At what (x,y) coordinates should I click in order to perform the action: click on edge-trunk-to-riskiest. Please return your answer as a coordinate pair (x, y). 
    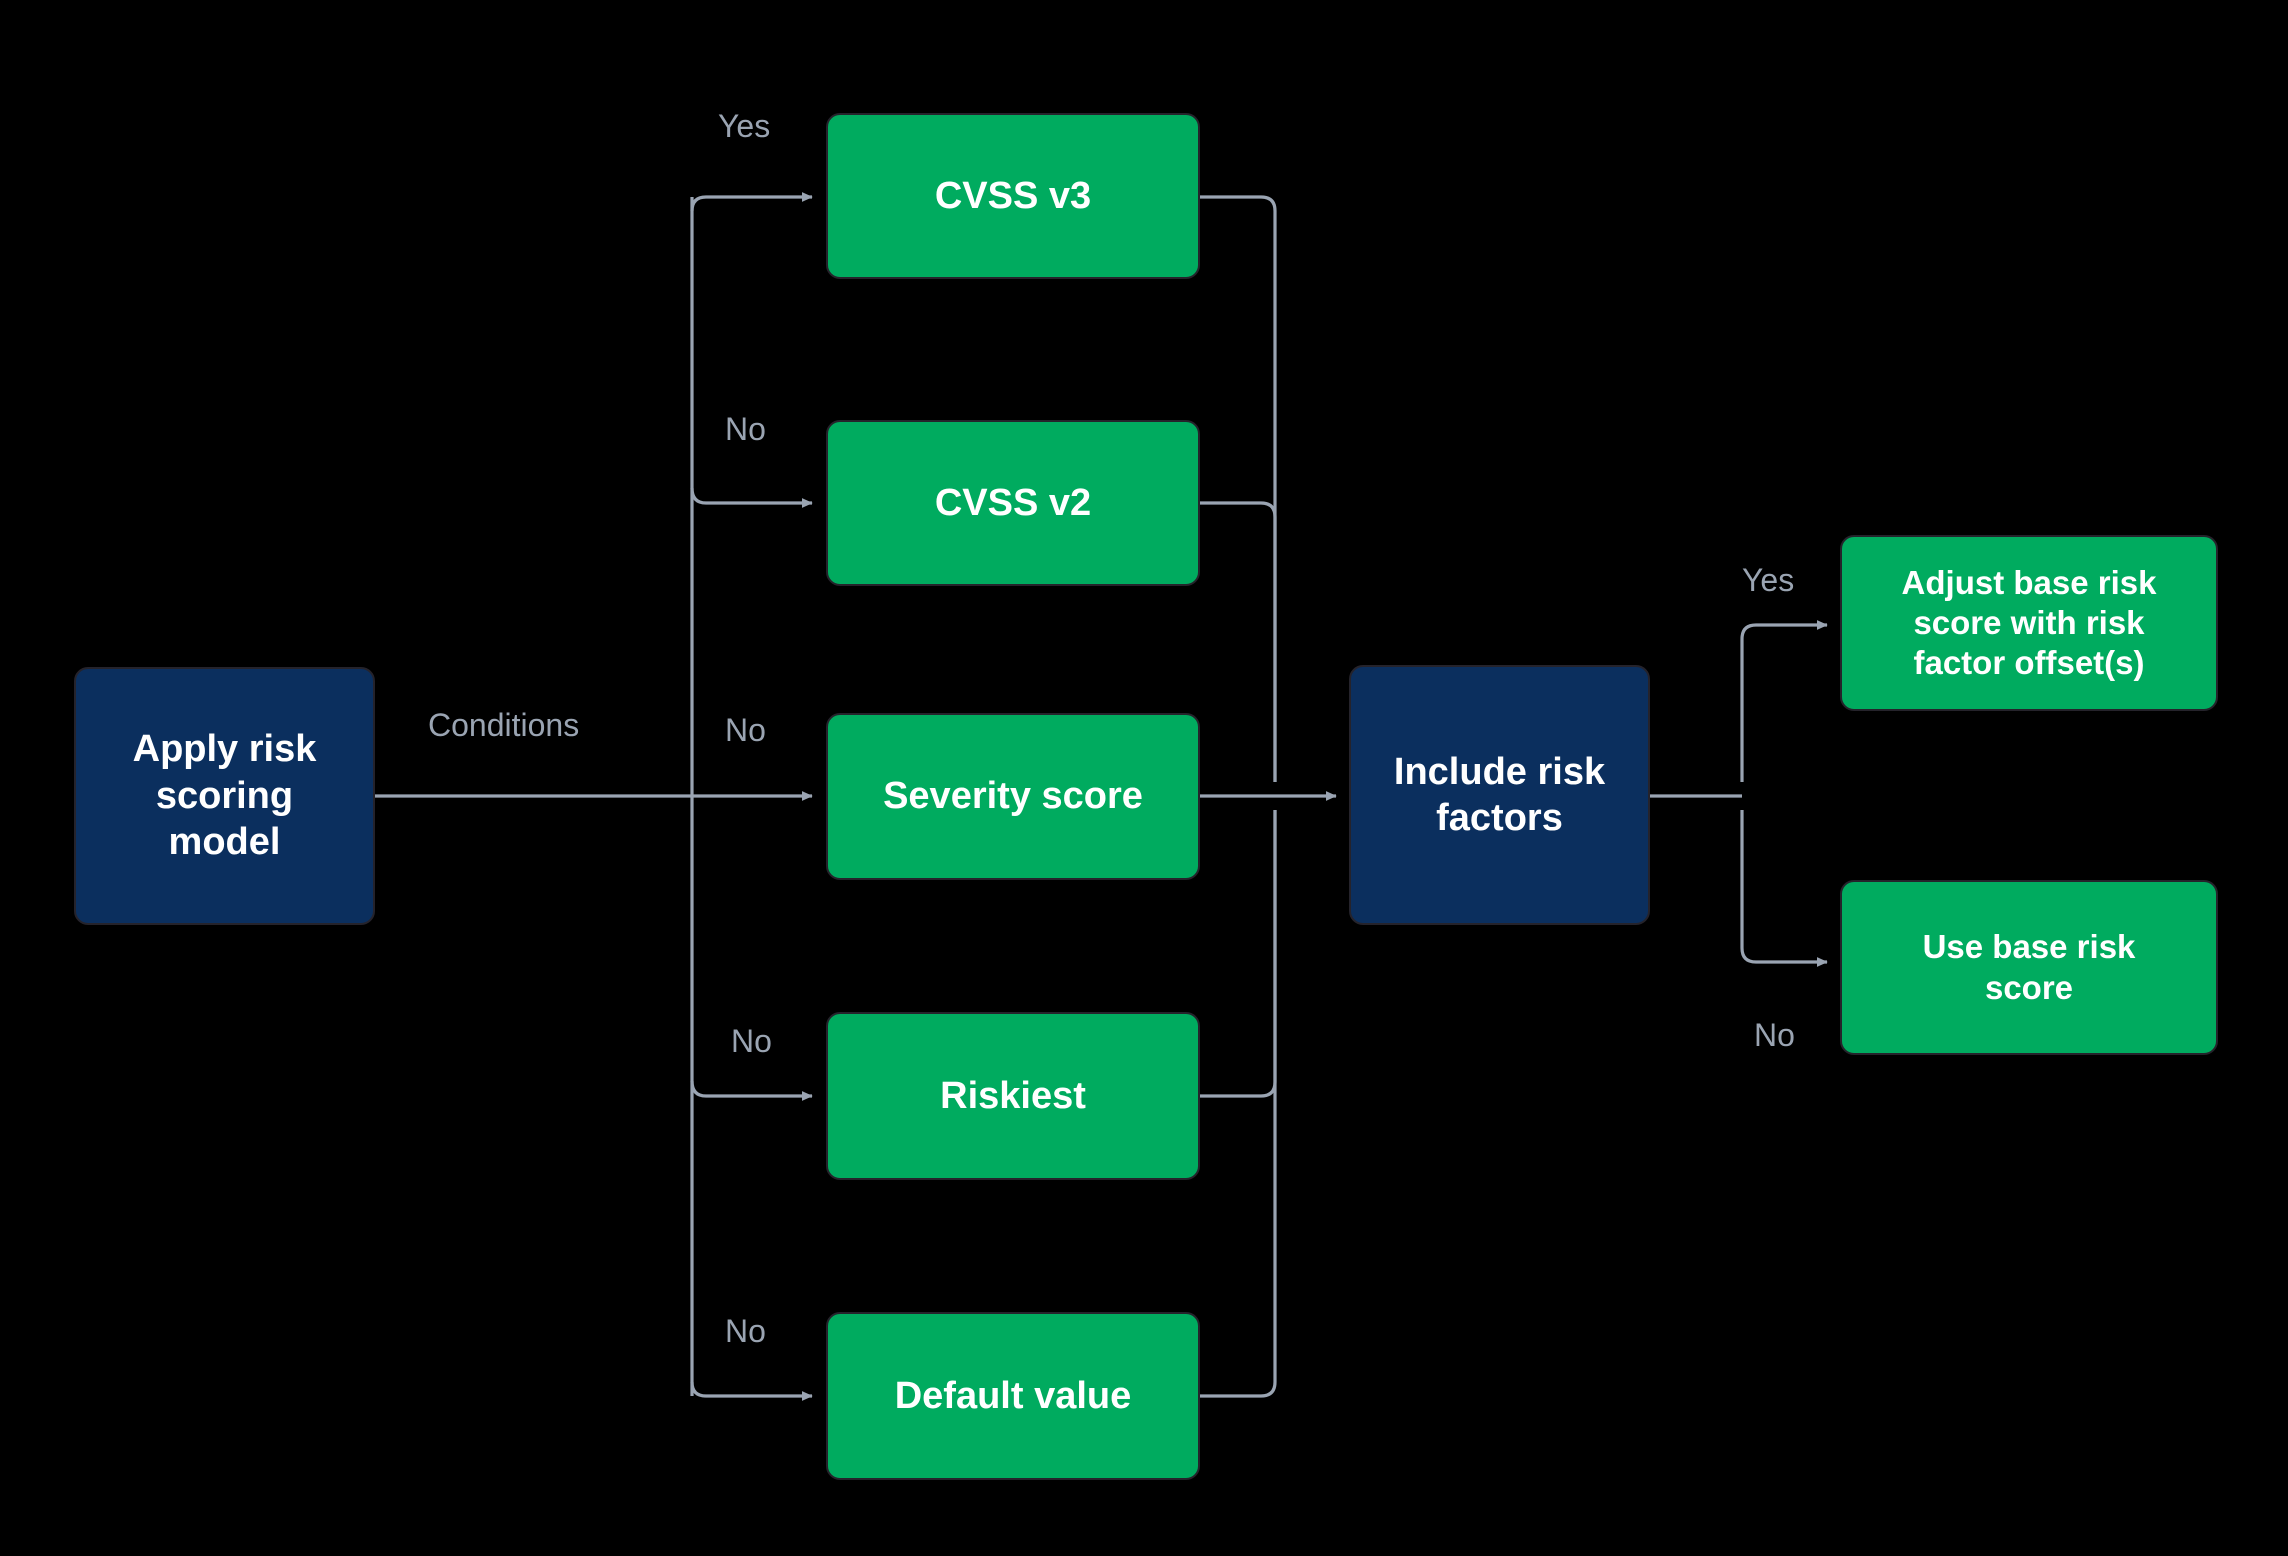
    Looking at the image, I should click on (751, 1090).